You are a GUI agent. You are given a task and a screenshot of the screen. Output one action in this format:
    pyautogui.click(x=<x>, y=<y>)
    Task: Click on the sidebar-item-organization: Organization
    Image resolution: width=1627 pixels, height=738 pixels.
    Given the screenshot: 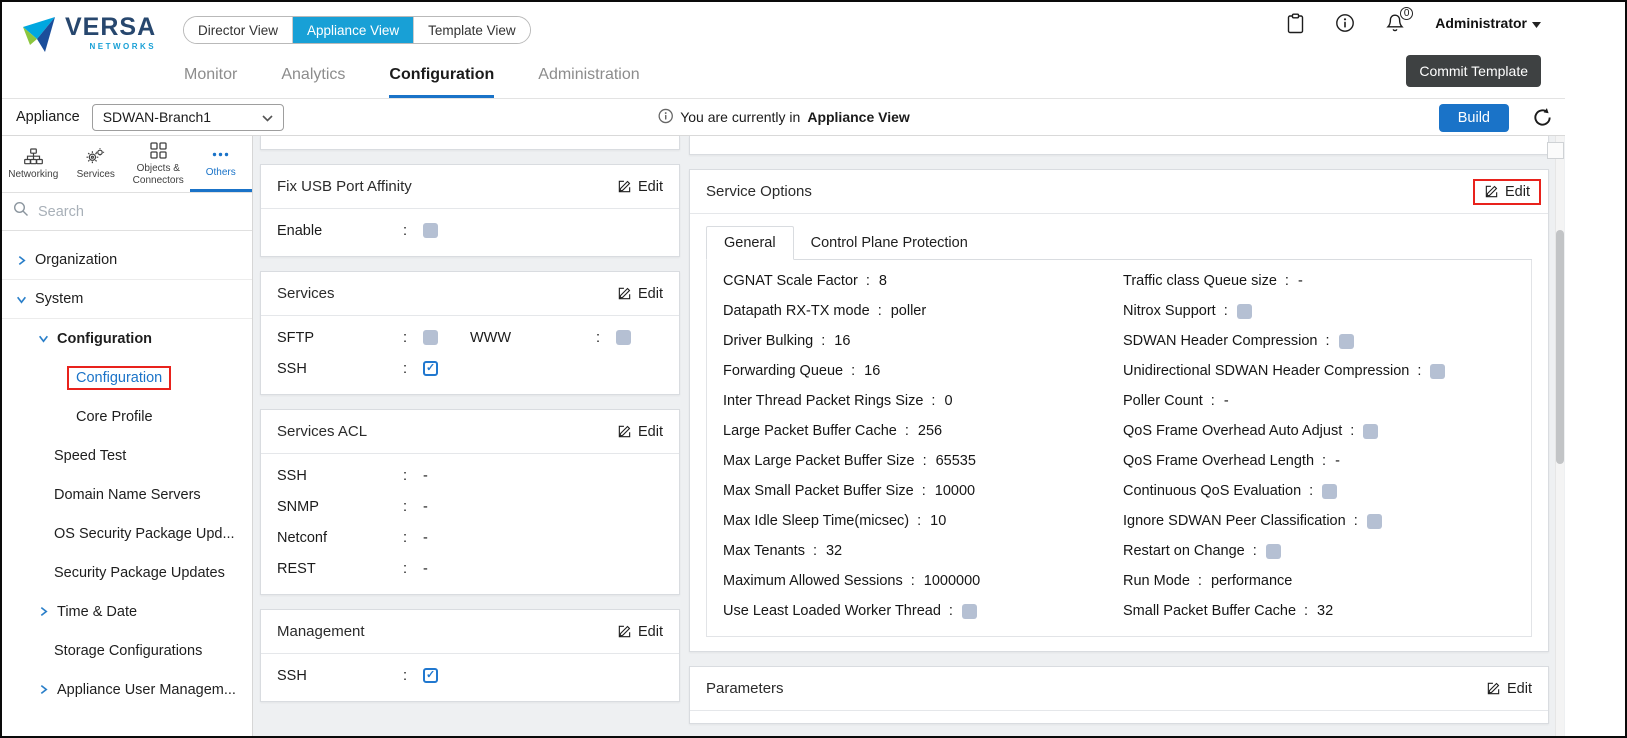 What is the action you would take?
    pyautogui.click(x=127, y=260)
    